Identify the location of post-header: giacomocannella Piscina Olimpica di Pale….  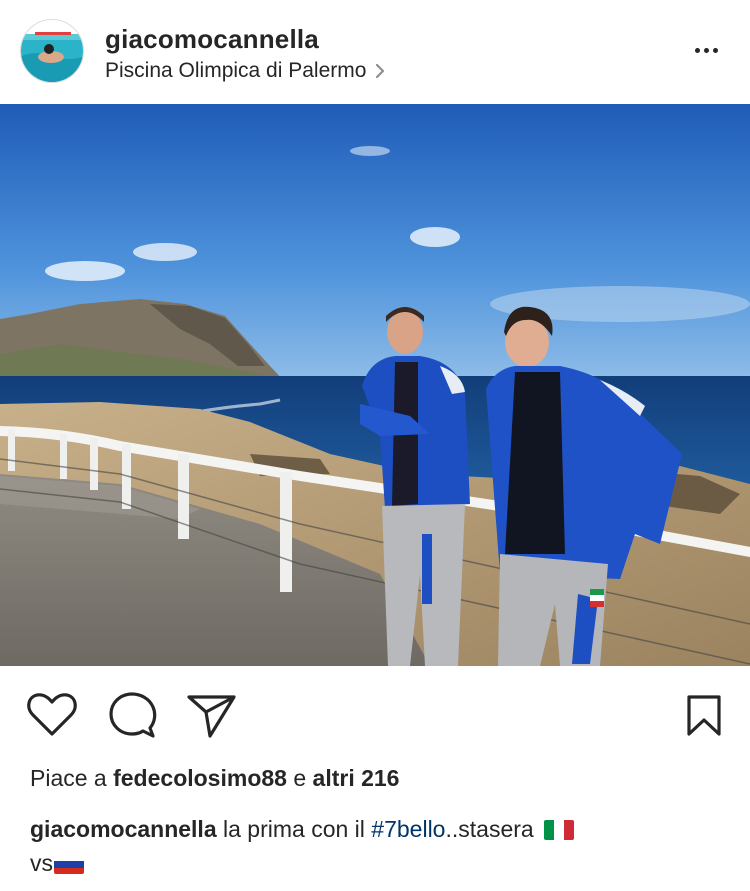
(375, 52).